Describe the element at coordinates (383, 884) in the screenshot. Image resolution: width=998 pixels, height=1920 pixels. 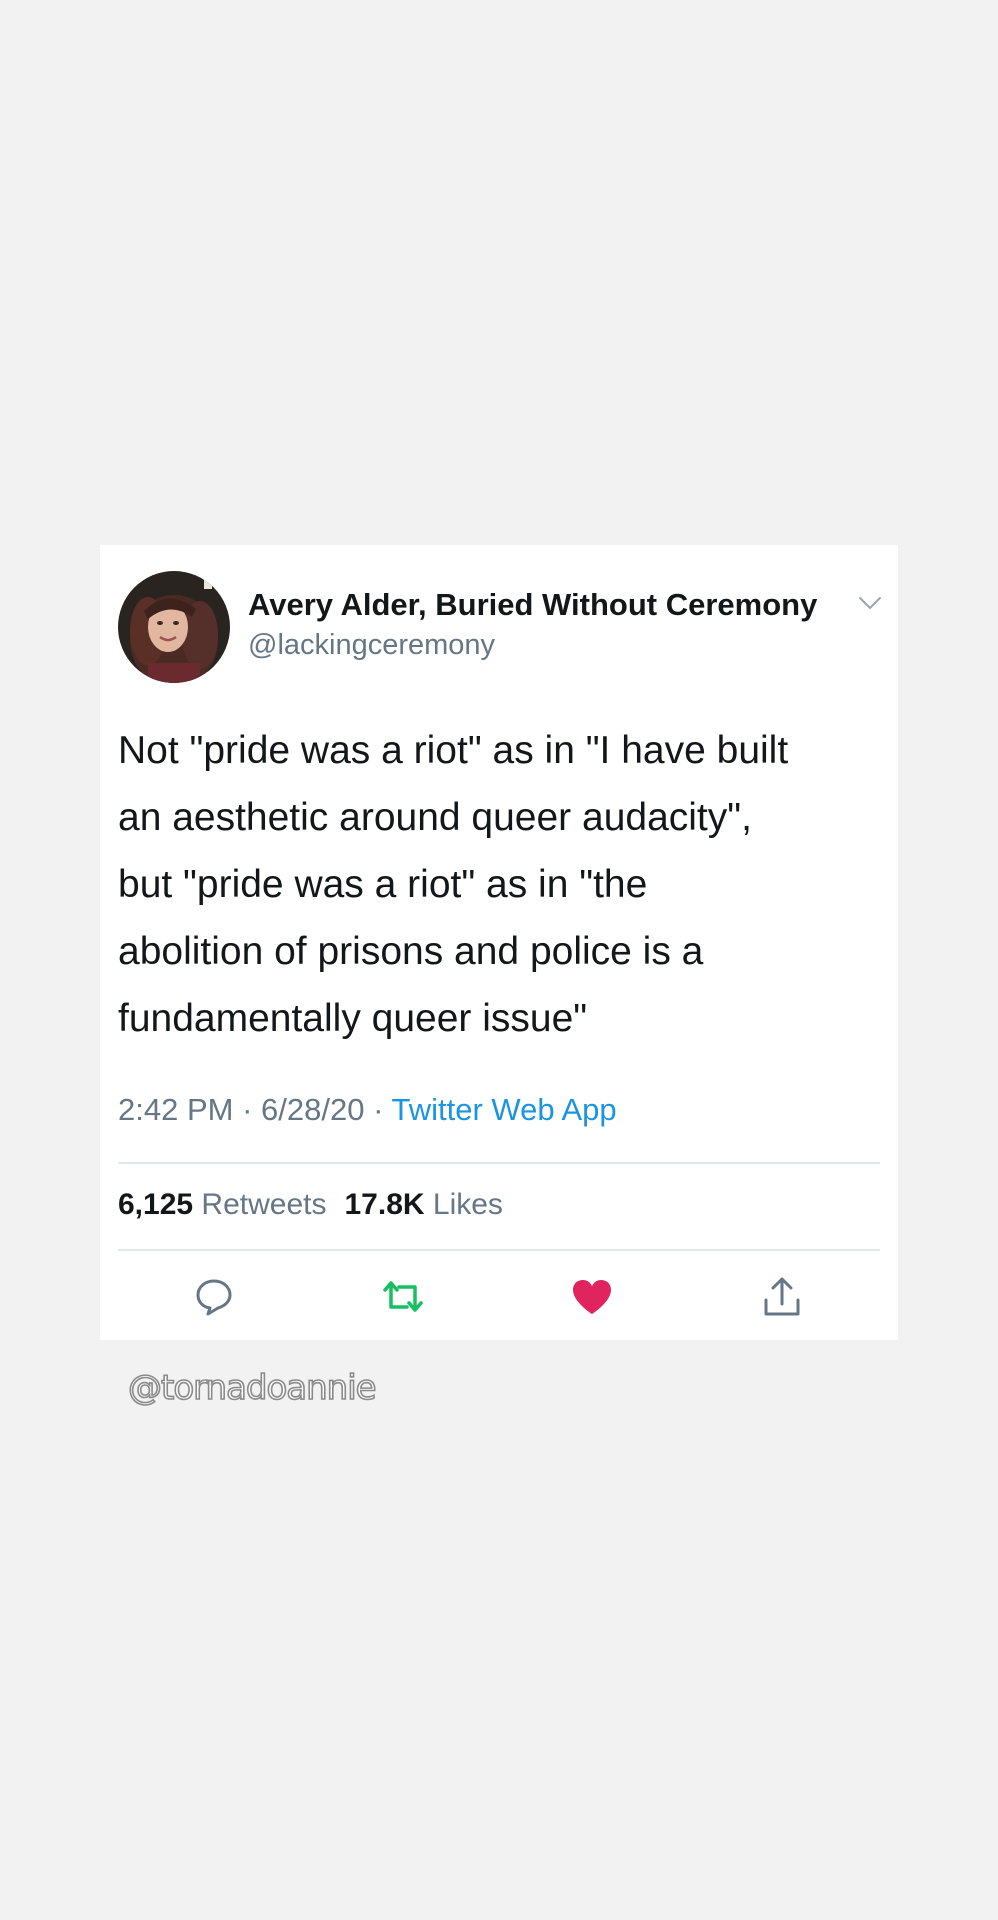
I see `tweet-text-line: but "pride was a riot" as in "the` at that location.